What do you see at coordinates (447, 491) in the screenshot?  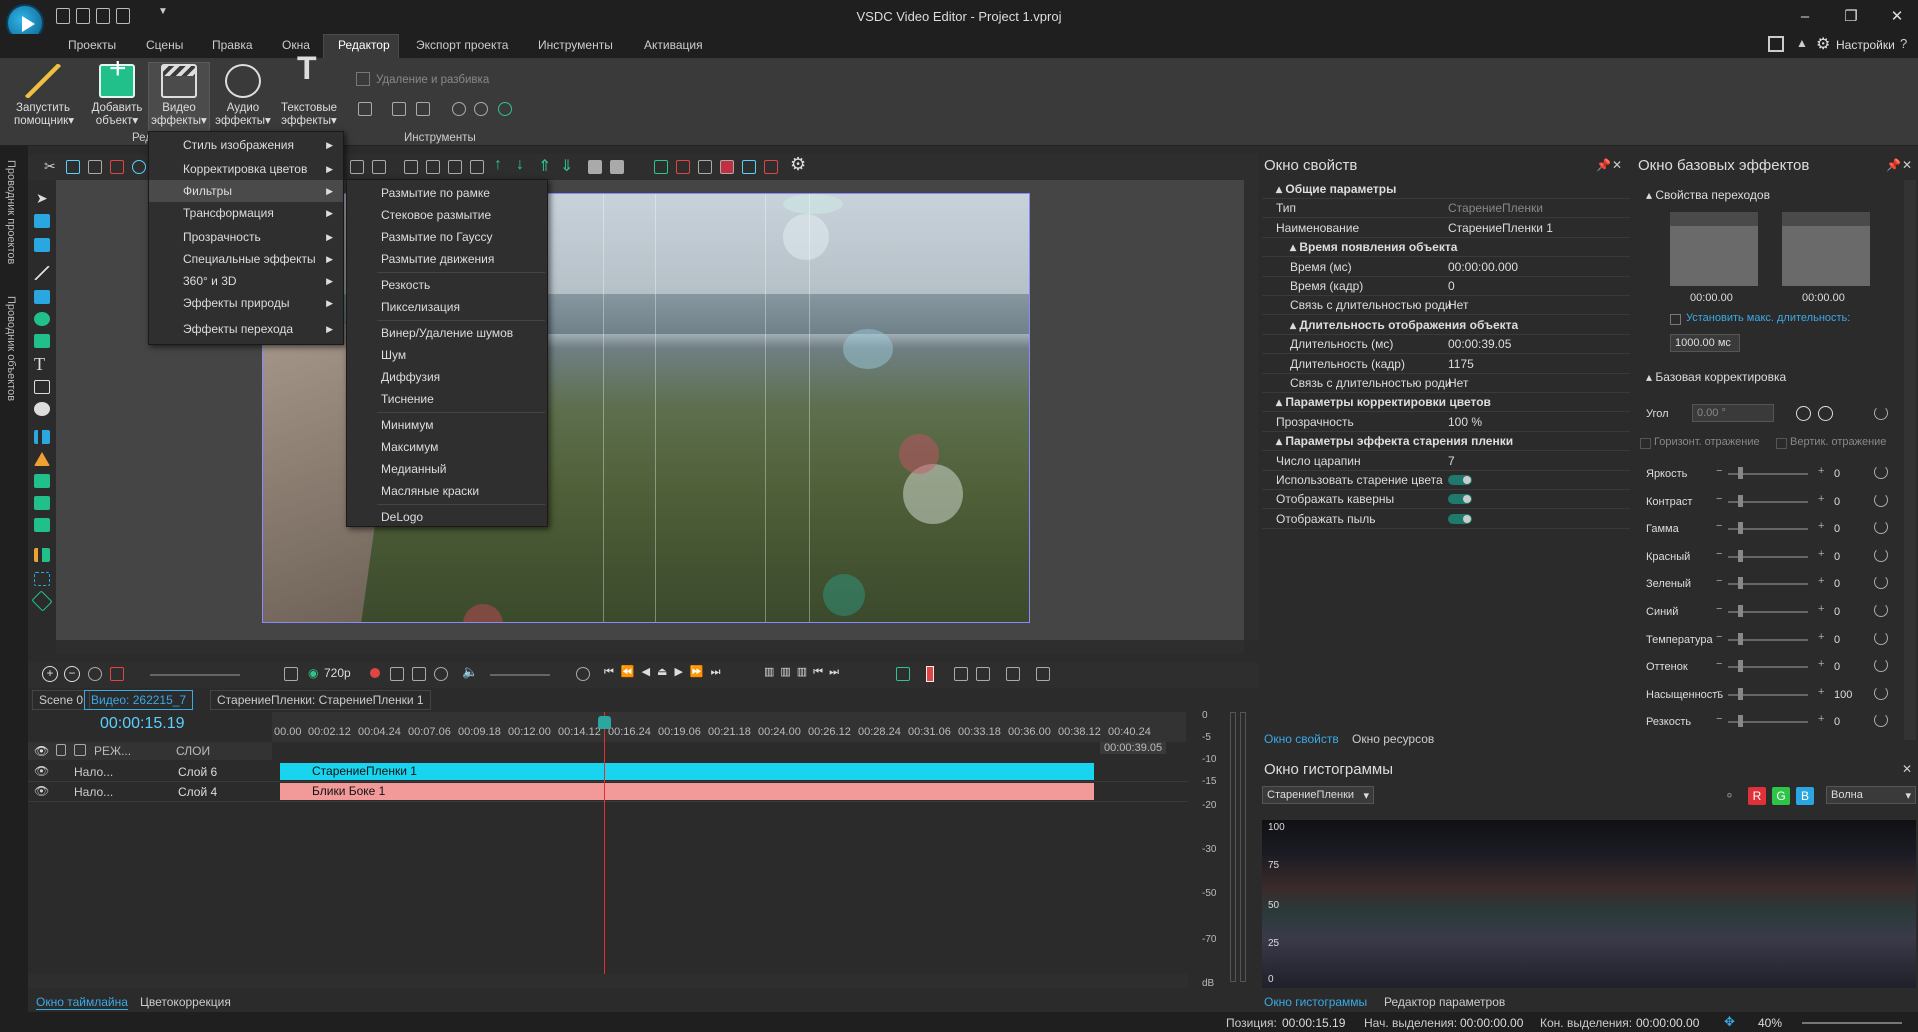 I see `submenu-item-oil-paint: Масляные краски` at bounding box center [447, 491].